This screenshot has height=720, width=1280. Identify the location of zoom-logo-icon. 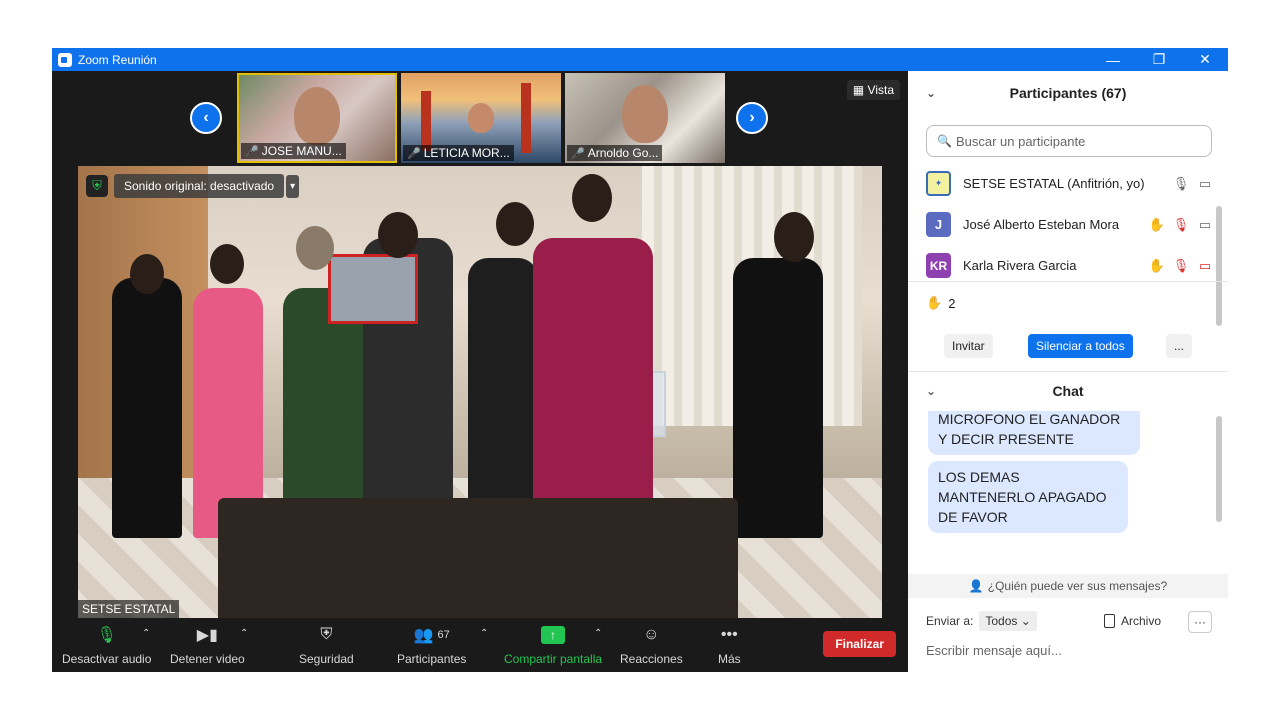
(65, 59).